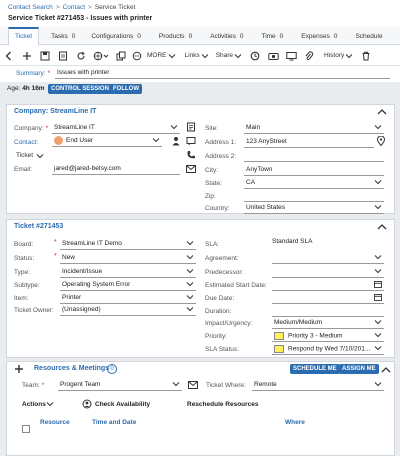 The width and height of the screenshot is (400, 456). I want to click on follow-button: FOLLOW, so click(126, 89).